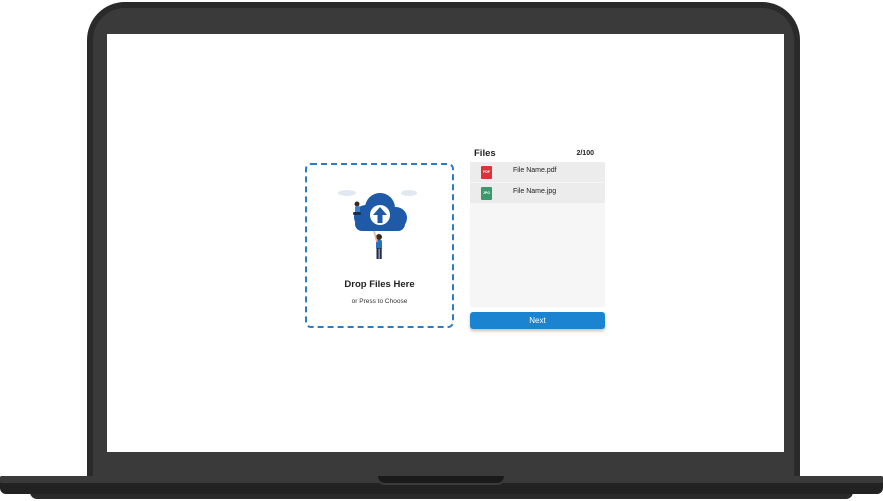  Describe the element at coordinates (441, 480) in the screenshot. I see `laptop-notch` at that location.